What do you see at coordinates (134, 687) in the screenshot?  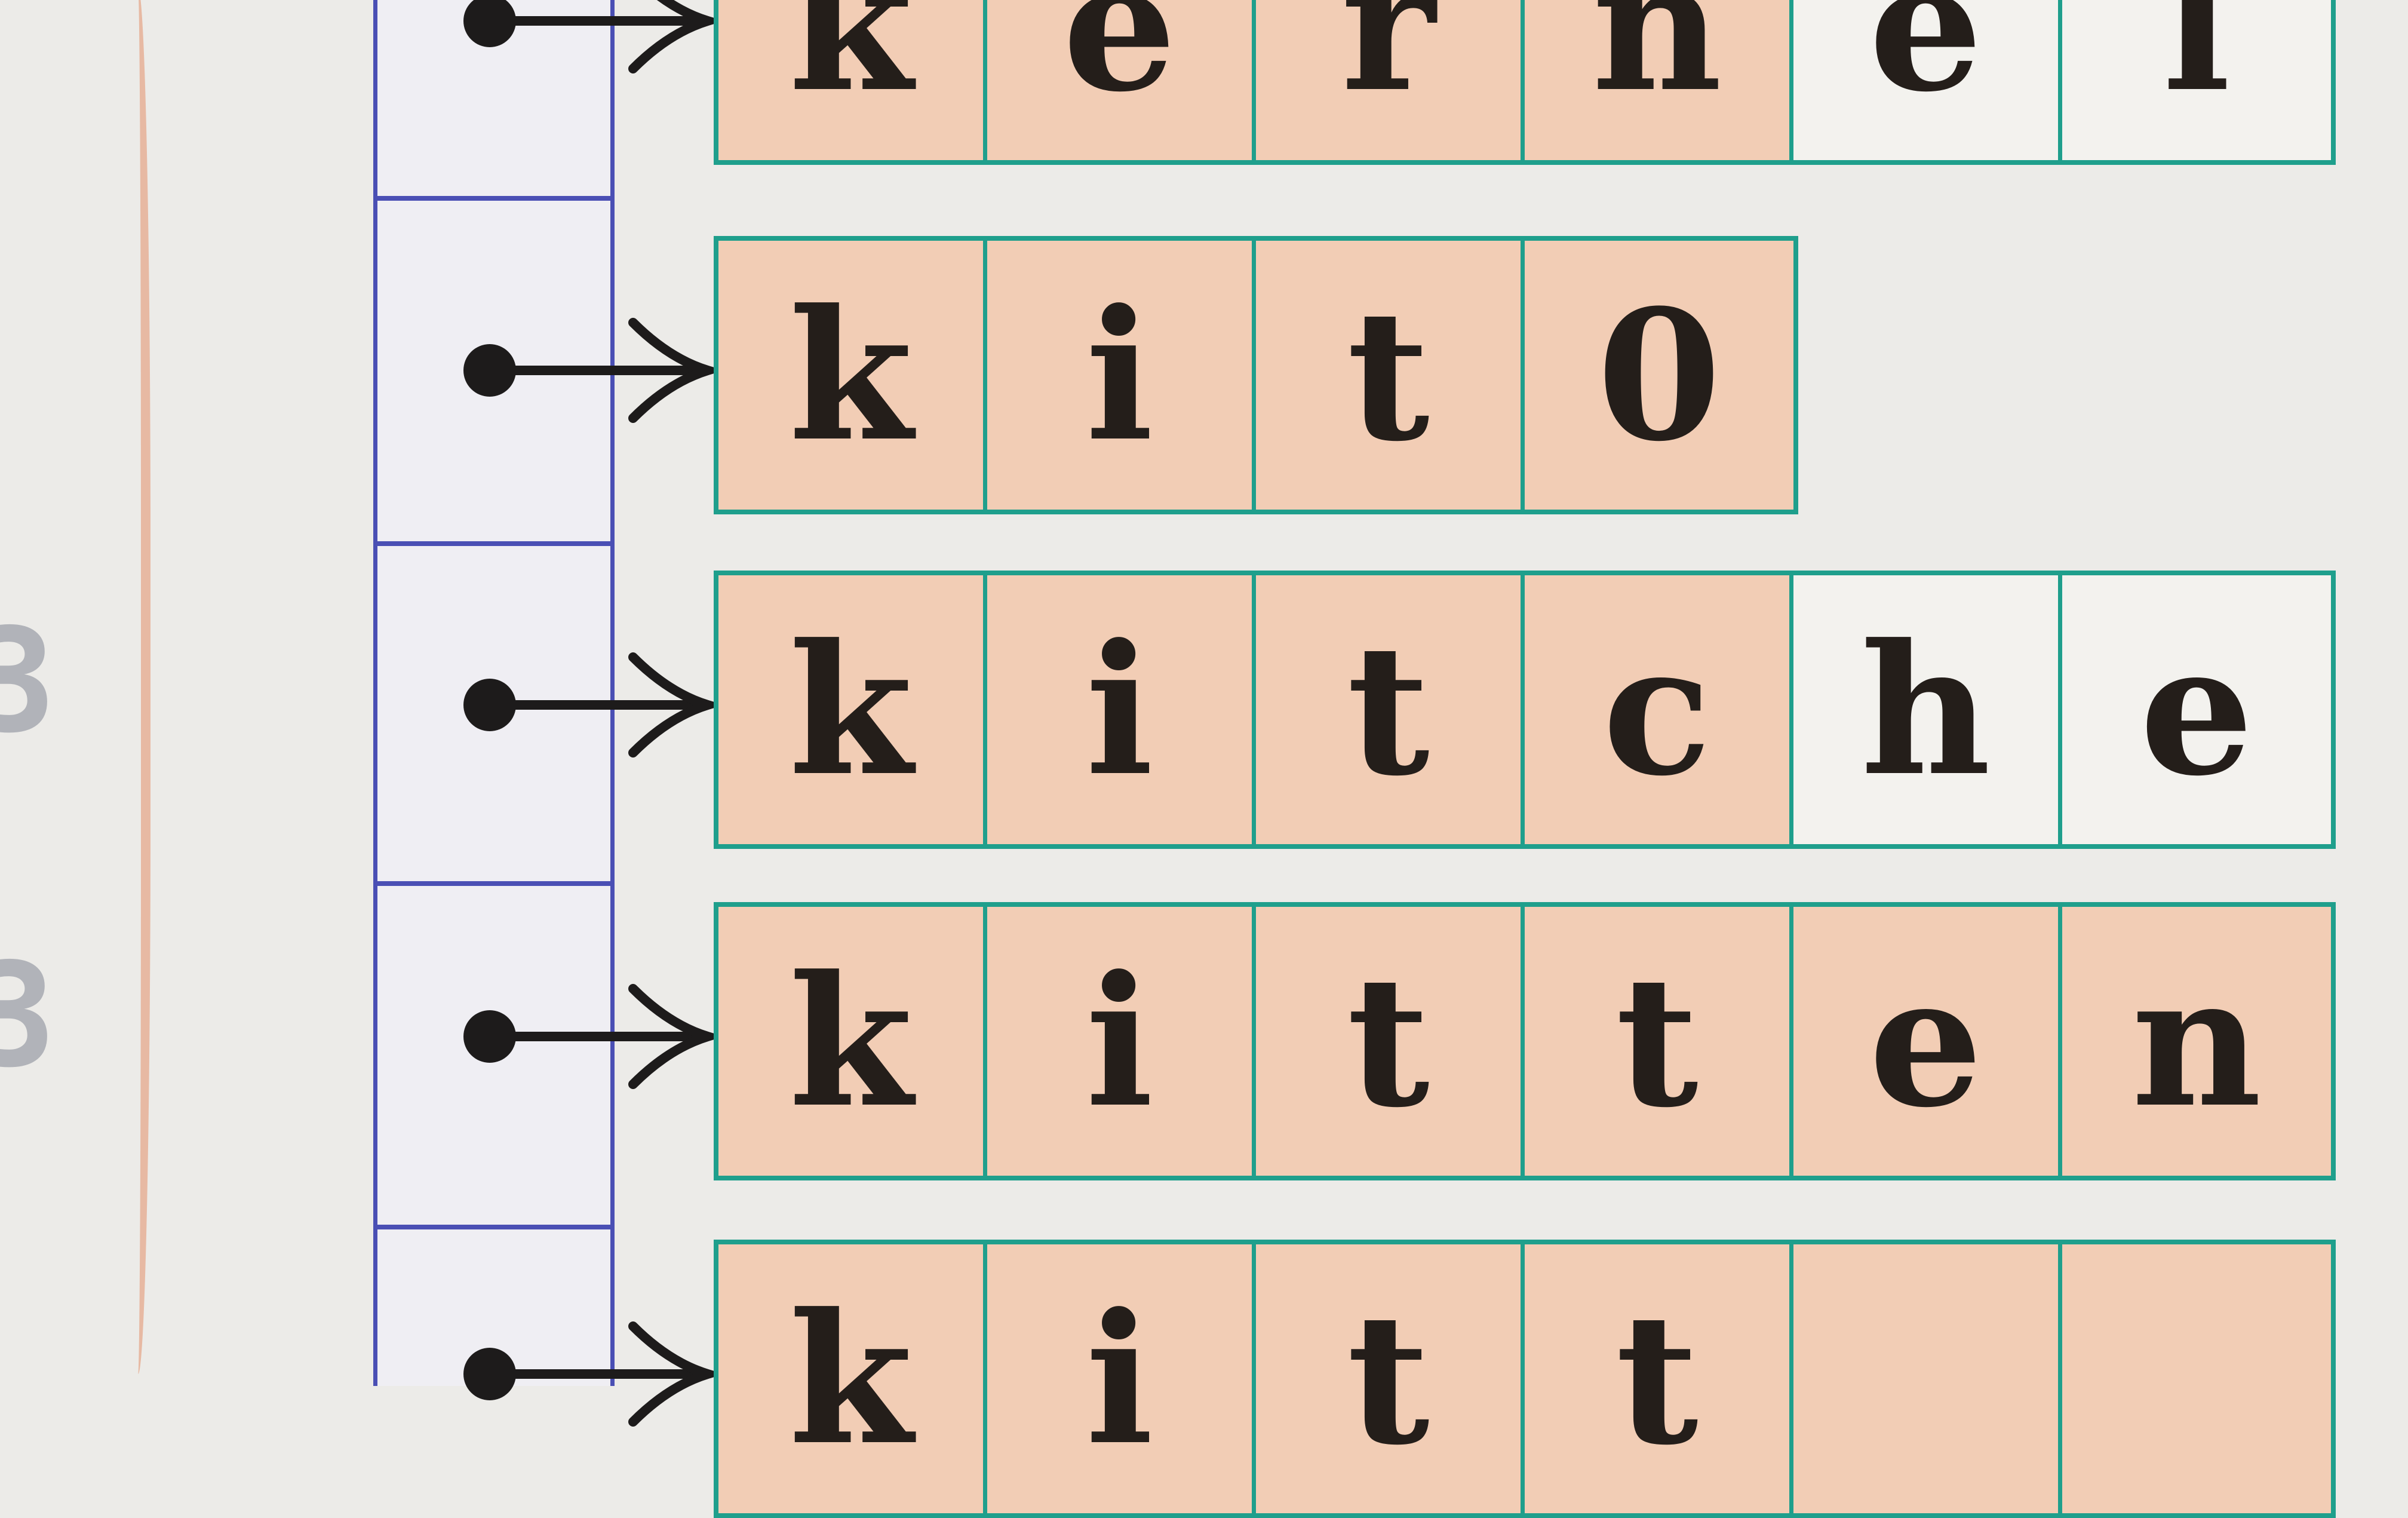 I see `margin-line` at bounding box center [134, 687].